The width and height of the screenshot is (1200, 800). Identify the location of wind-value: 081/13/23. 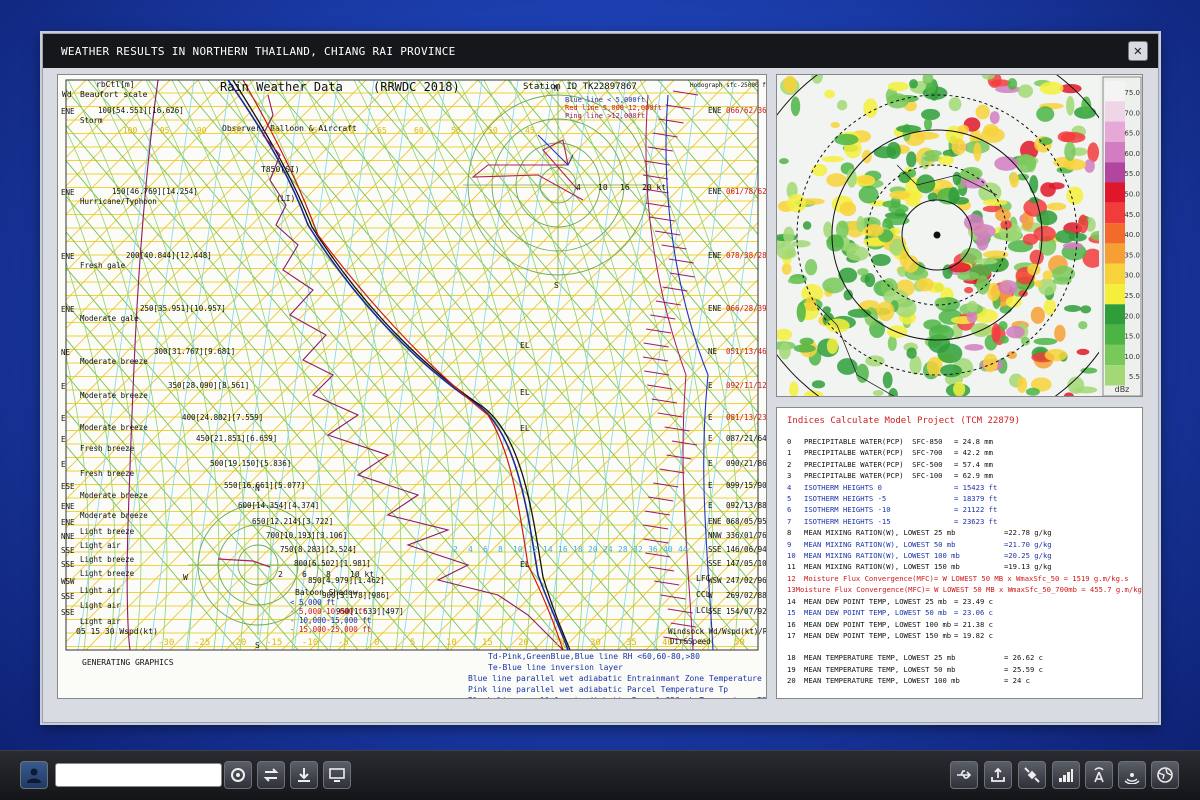
(746, 417).